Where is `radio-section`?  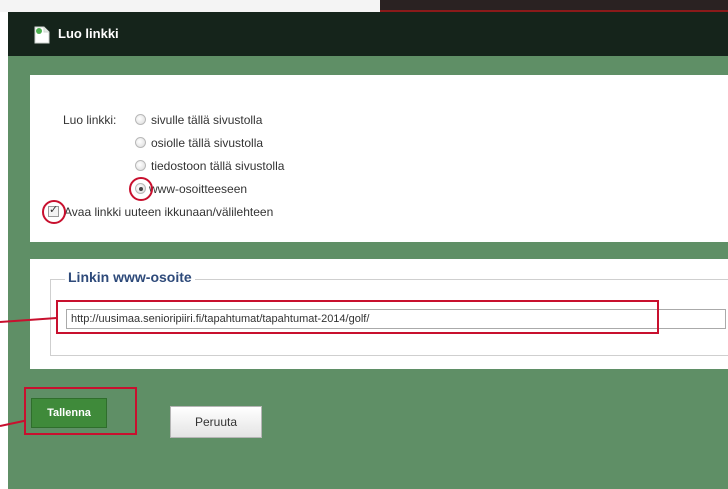 radio-section is located at coordinates (140, 142).